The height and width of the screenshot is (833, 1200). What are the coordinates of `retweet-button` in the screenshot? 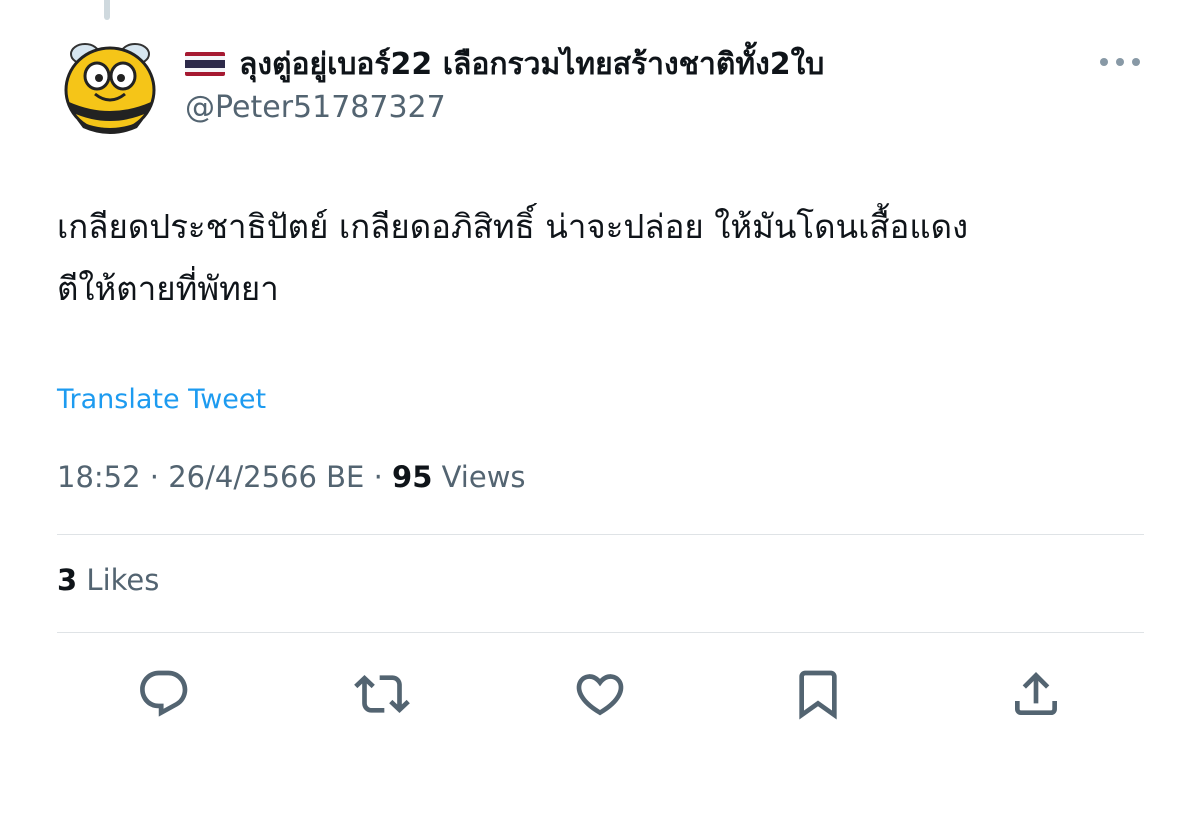 It's located at (382, 694).